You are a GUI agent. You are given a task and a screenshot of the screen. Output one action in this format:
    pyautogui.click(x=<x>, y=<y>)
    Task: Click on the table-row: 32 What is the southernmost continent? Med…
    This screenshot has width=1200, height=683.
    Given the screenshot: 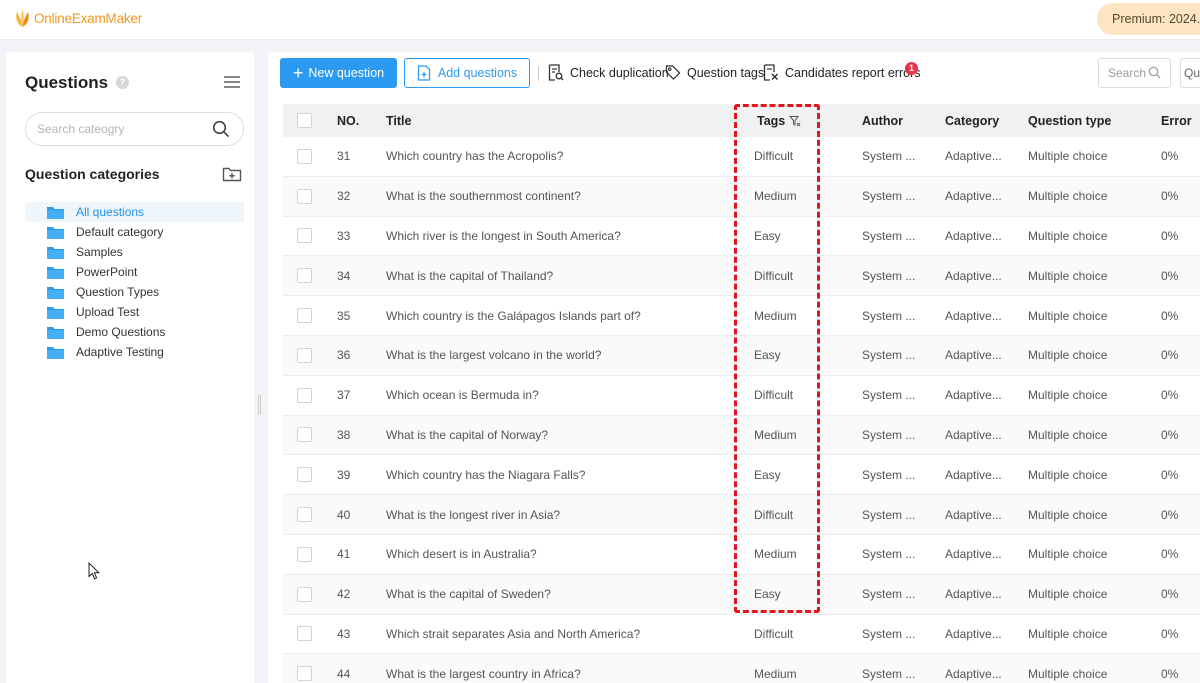 What is the action you would take?
    pyautogui.click(x=741, y=196)
    